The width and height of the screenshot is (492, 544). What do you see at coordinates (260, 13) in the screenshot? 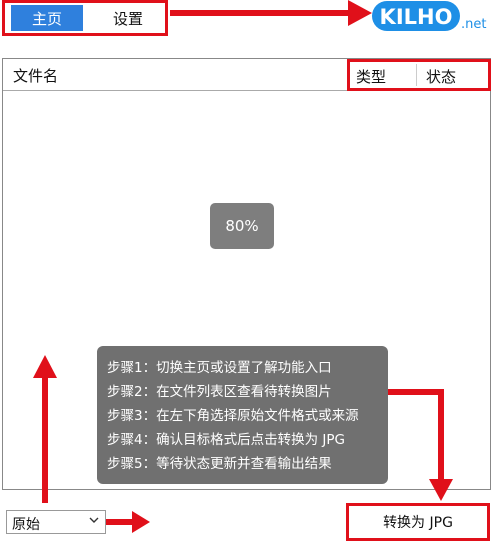
I see `arrow-tabs-to-logo-shaft` at bounding box center [260, 13].